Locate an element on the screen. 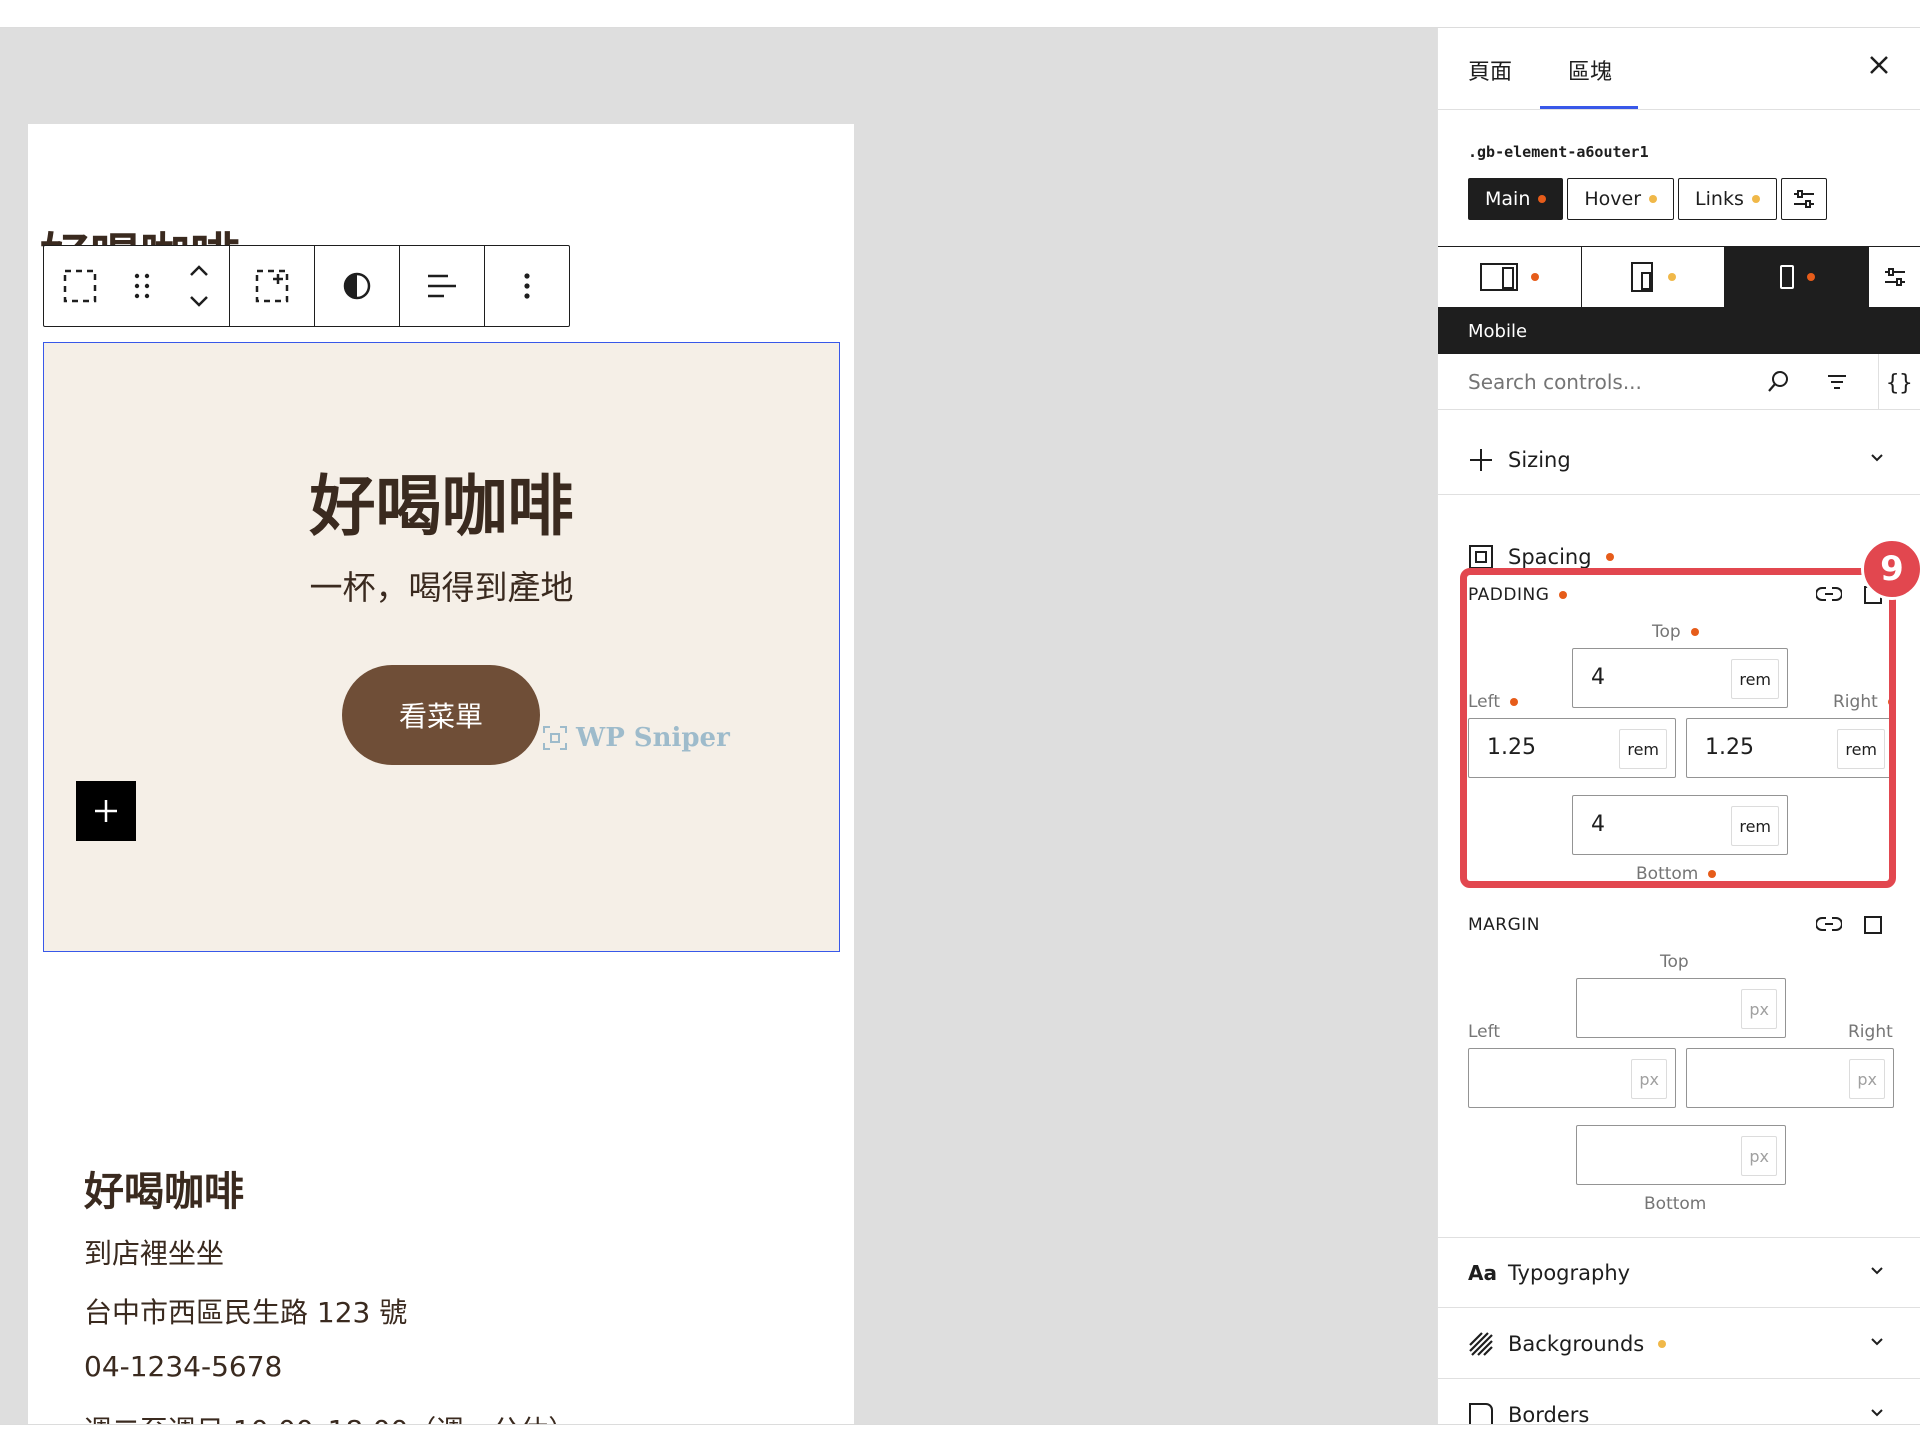 This screenshot has height=1452, width=1920. plus-icon is located at coordinates (106, 811).